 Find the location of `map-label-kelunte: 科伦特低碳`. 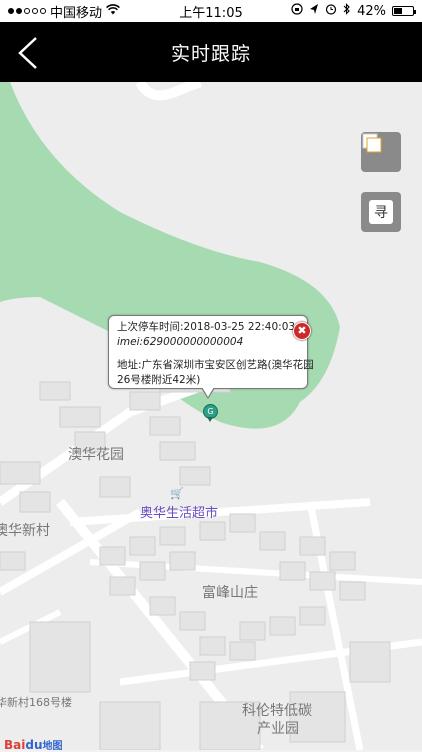

map-label-kelunte: 科伦特低碳 is located at coordinates (277, 711).